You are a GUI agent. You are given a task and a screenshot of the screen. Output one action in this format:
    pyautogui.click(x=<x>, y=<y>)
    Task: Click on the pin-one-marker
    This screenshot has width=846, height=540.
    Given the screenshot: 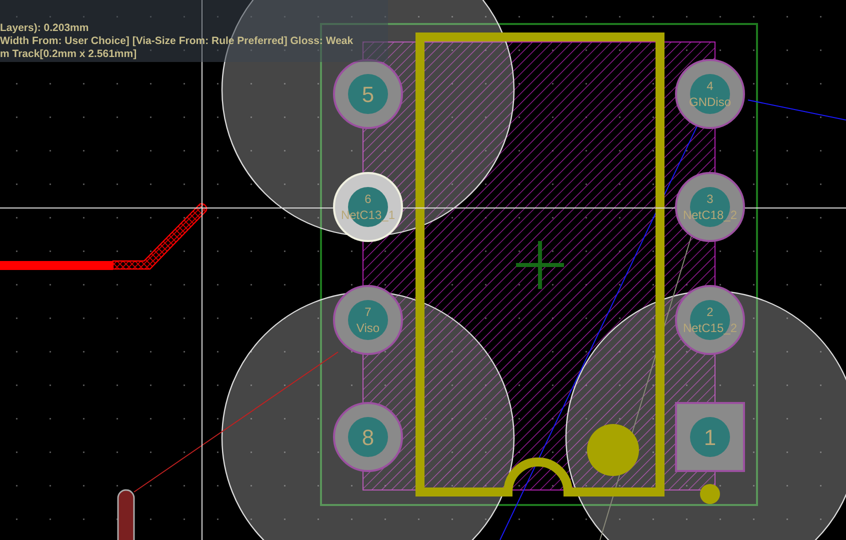 What is the action you would take?
    pyautogui.click(x=613, y=450)
    